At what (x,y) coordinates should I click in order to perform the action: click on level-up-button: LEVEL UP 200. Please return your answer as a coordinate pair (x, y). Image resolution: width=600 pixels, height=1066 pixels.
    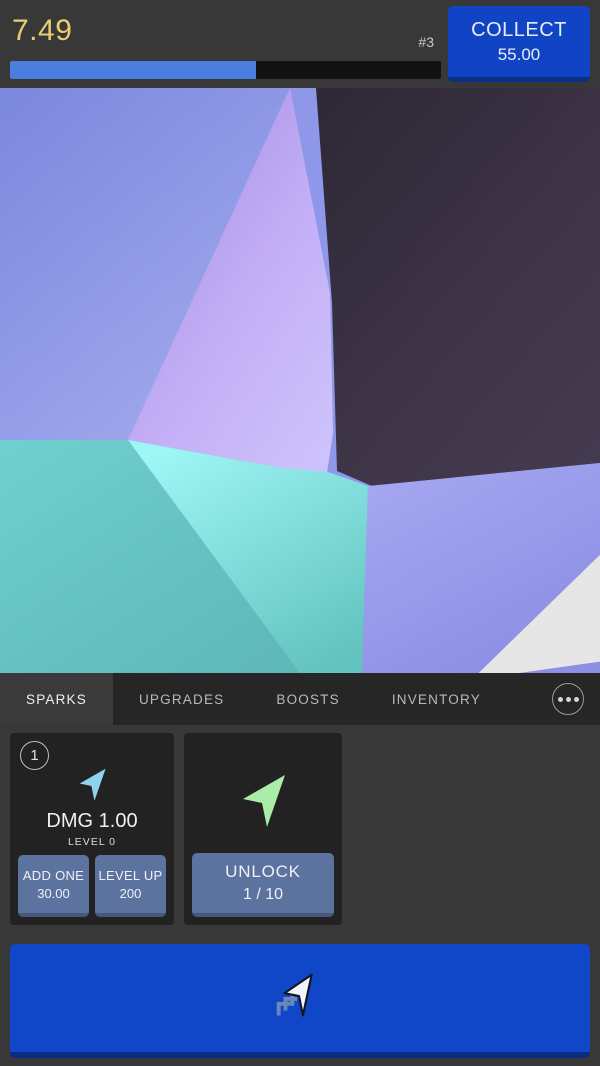
    Looking at the image, I should click on (130, 886).